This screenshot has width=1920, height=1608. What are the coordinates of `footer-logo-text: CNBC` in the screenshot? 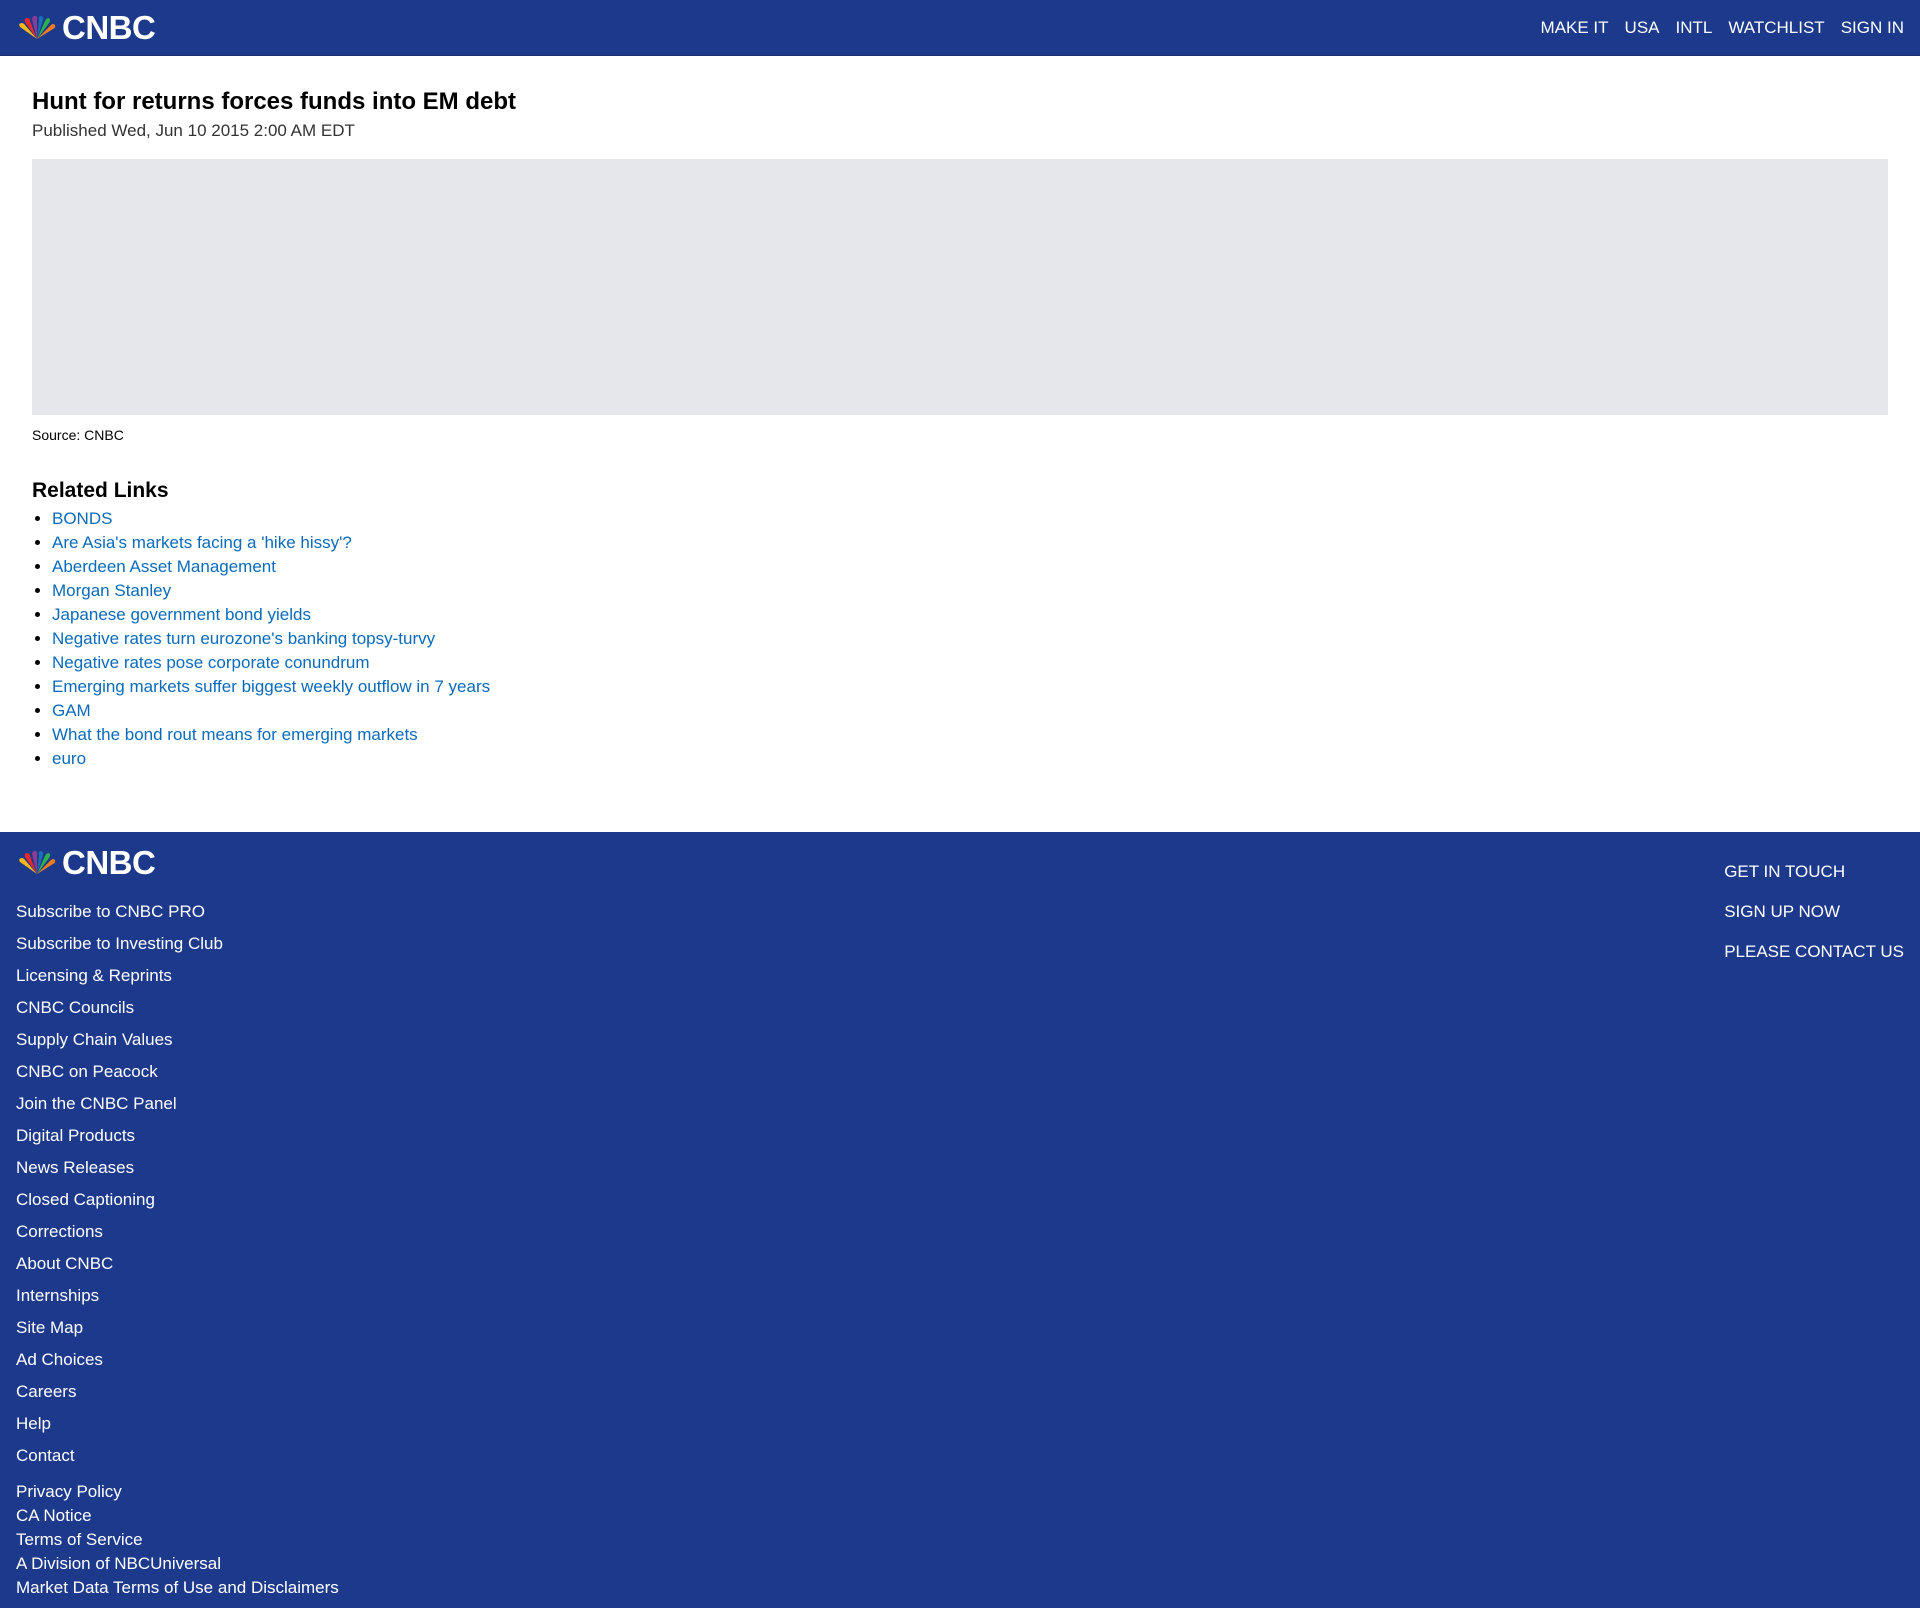 It's located at (109, 862).